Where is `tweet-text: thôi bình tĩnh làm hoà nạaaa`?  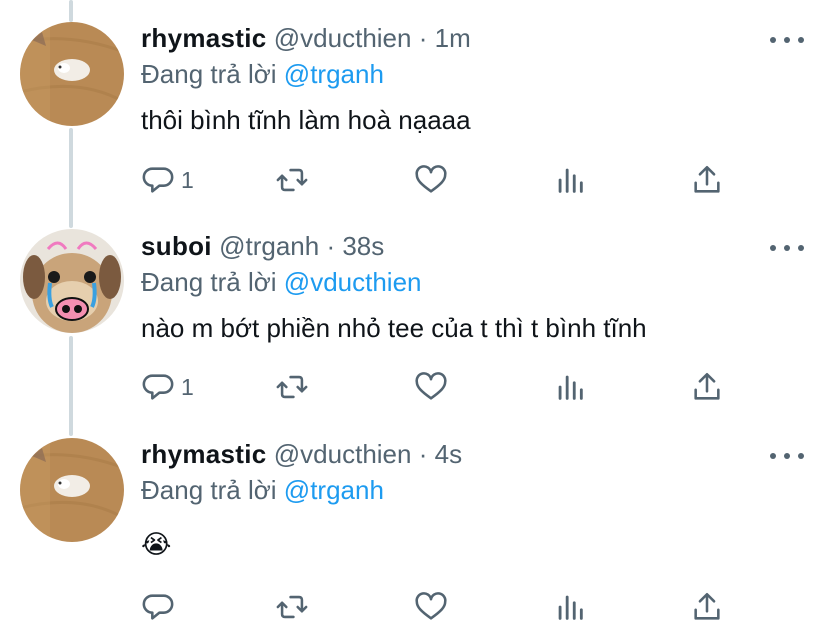
tweet-text: thôi bình tĩnh làm hoà nạaaa is located at coordinates (306, 120).